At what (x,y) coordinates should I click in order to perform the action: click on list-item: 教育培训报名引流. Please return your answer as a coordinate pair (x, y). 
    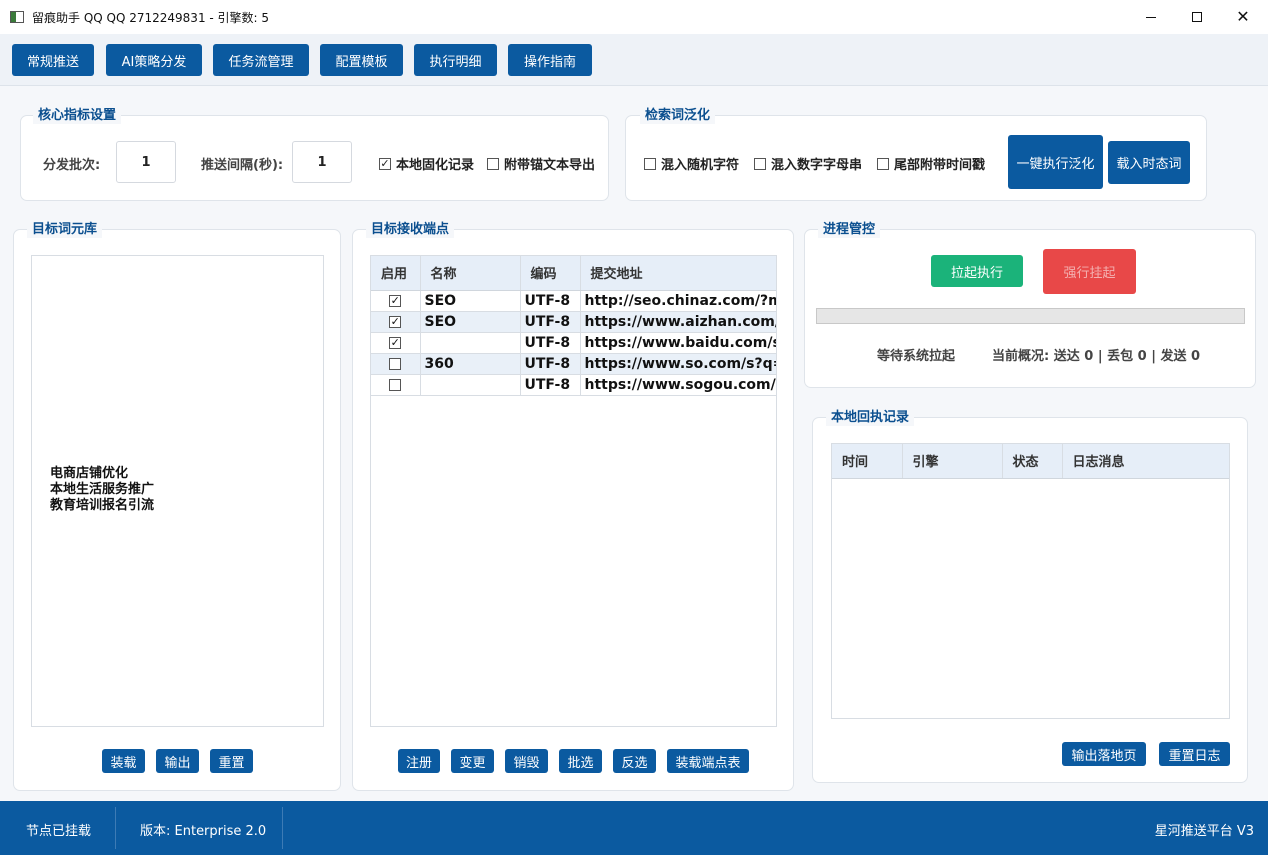
    Looking at the image, I should click on (102, 505).